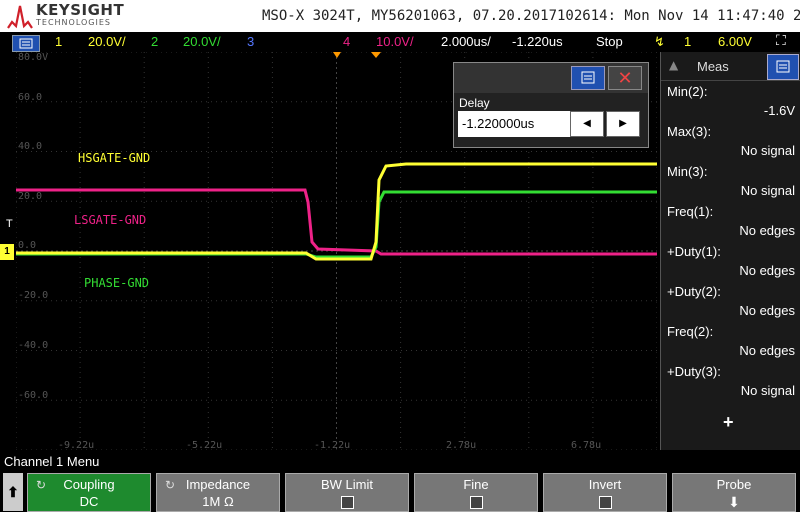 The width and height of the screenshot is (800, 512). Describe the element at coordinates (114, 158) in the screenshot. I see `trace-label-hsgate: HSGATE-GND` at that location.